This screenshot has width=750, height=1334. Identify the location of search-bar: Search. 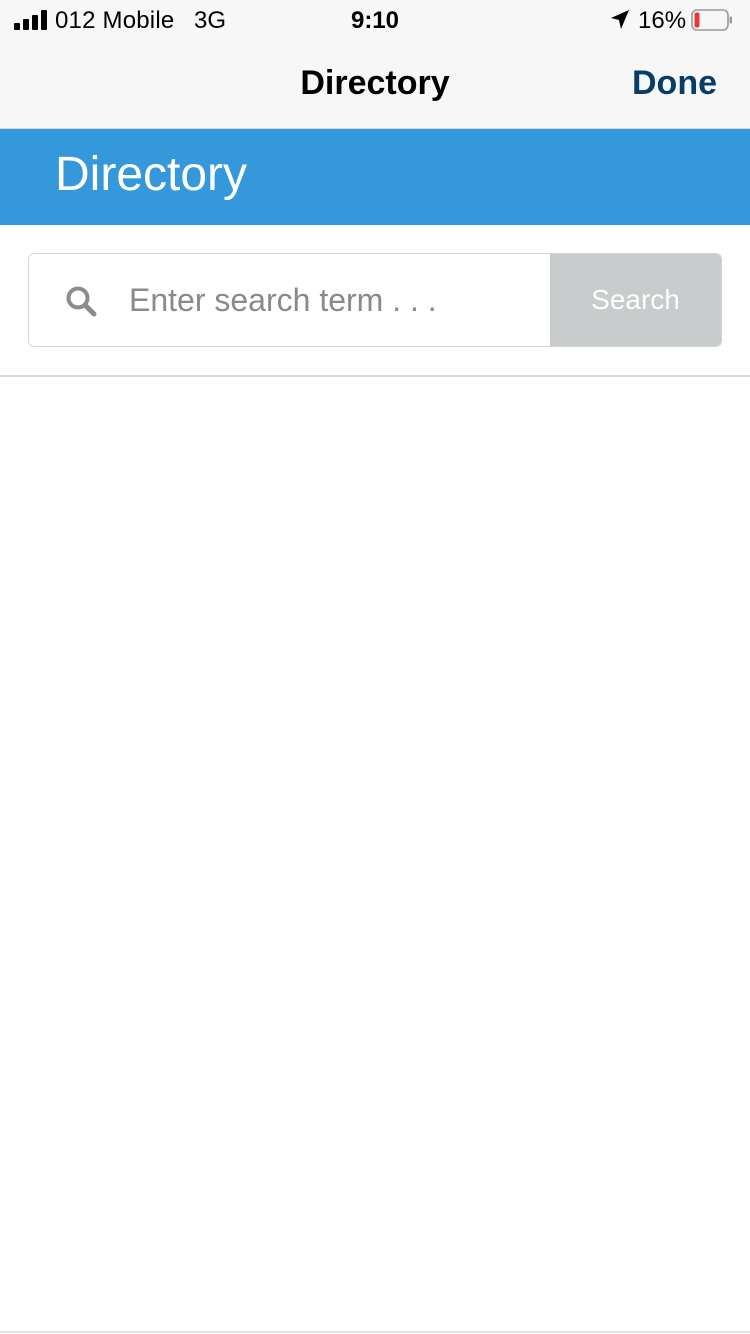
(375, 300).